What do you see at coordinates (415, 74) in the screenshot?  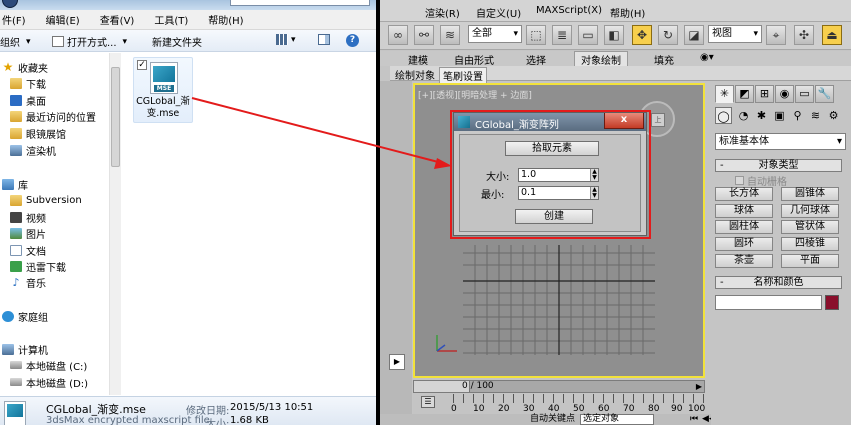 I see `subtab-paint-objects: 绘制对象` at bounding box center [415, 74].